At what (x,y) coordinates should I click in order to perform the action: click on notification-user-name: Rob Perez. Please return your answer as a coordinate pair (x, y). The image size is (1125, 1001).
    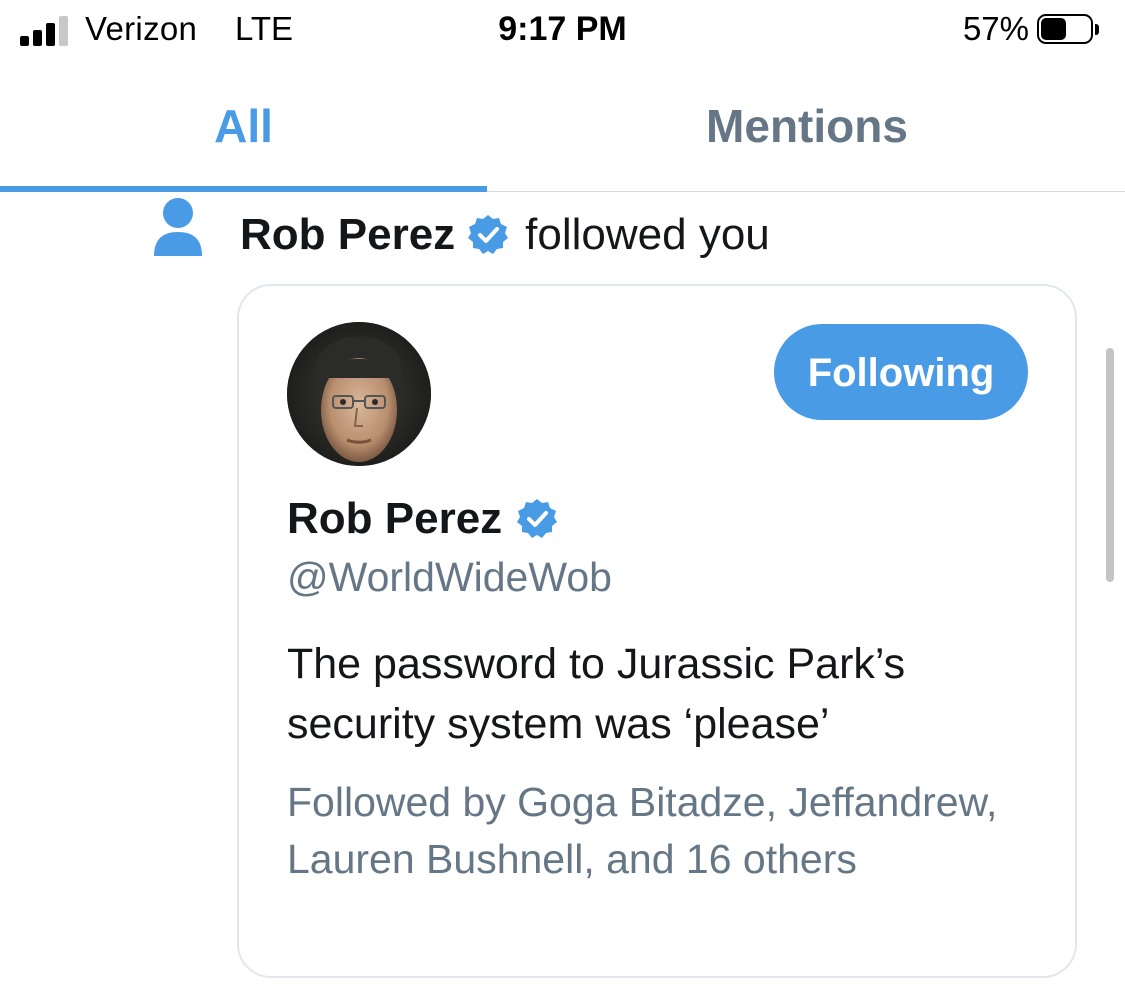
    Looking at the image, I should click on (347, 235).